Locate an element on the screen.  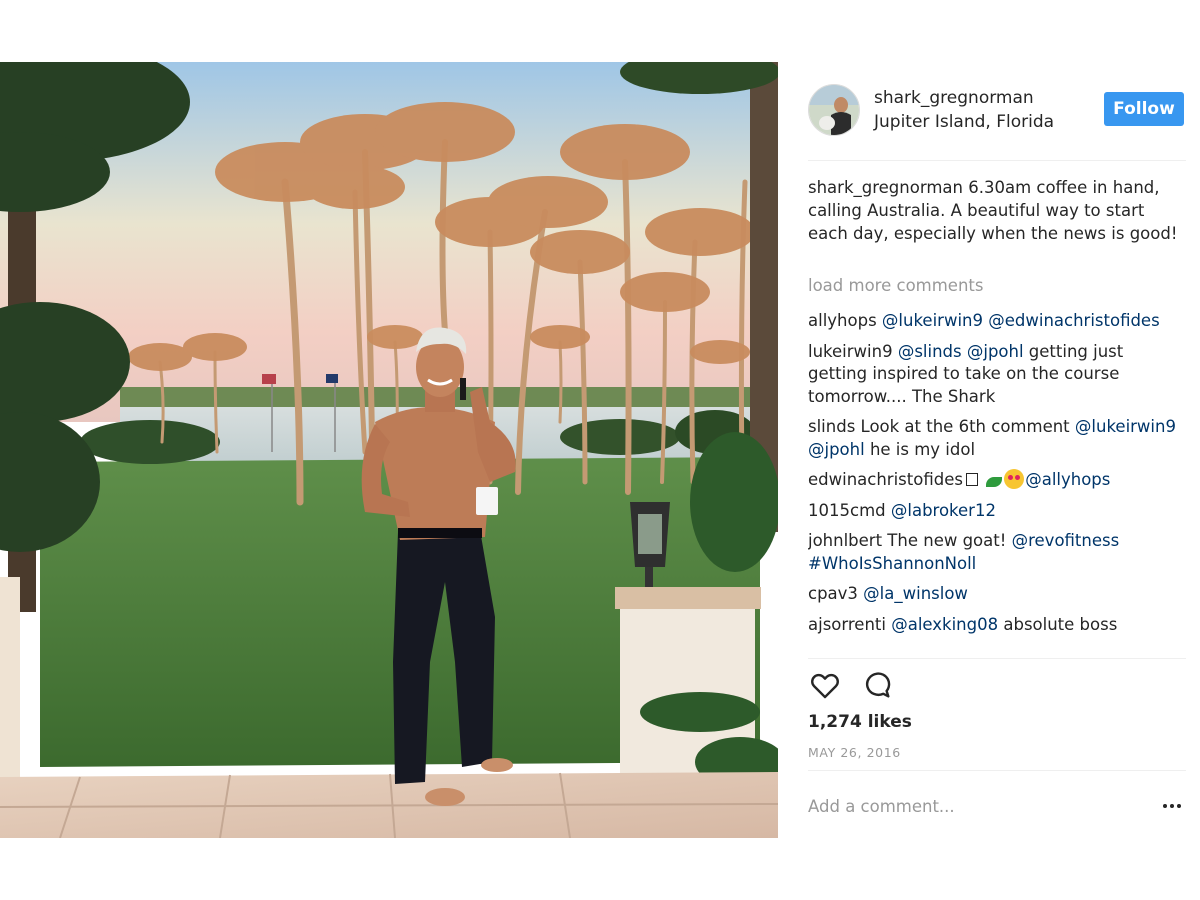
comment-text: The new goat! is located at coordinates (947, 540).